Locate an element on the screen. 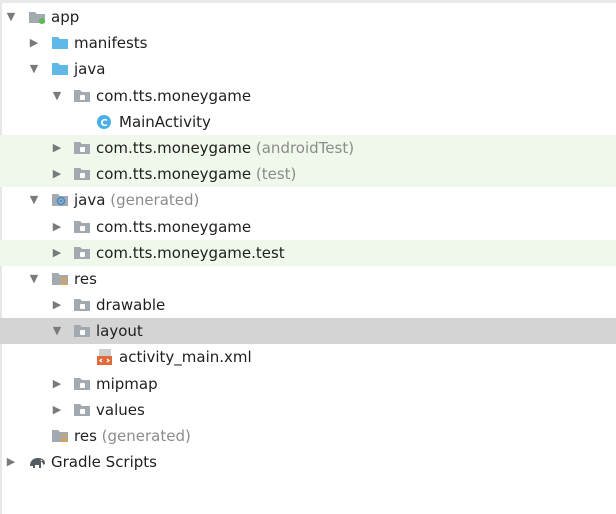 The height and width of the screenshot is (514, 616). tree-node-label: activity_main.xml is located at coordinates (185, 357).